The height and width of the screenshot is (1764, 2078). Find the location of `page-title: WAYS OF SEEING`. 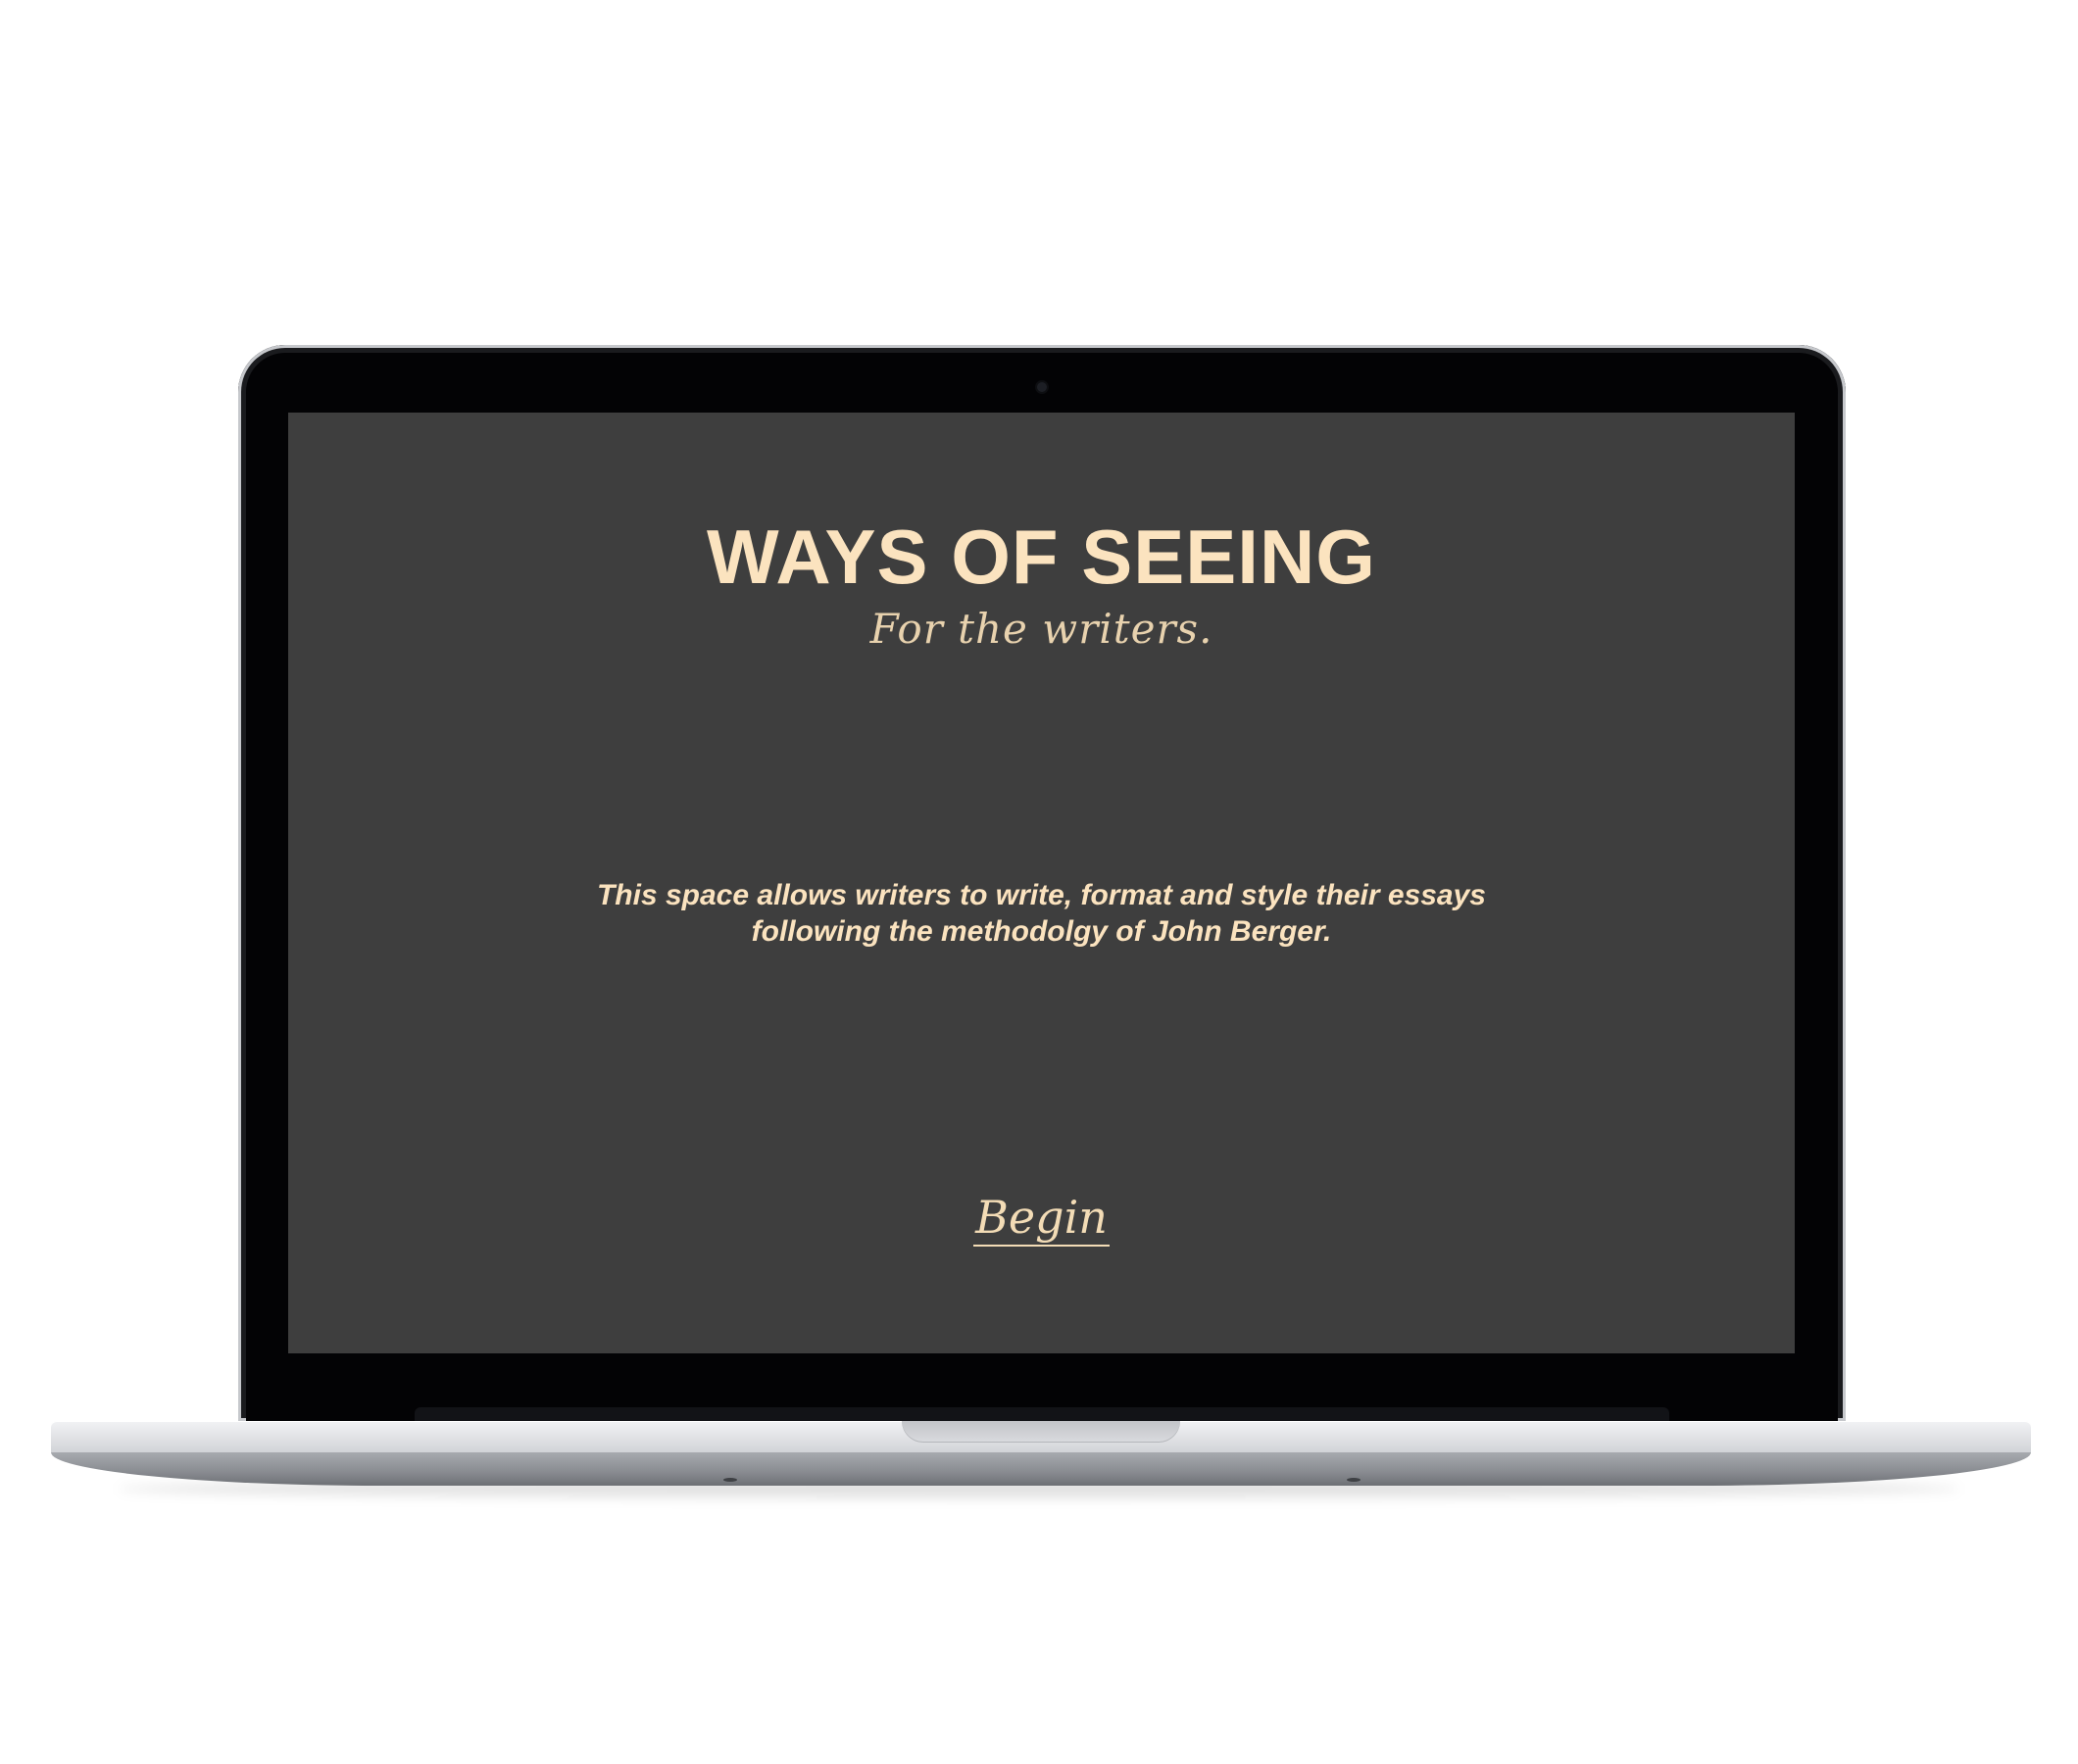

page-title: WAYS OF SEEING is located at coordinates (1041, 557).